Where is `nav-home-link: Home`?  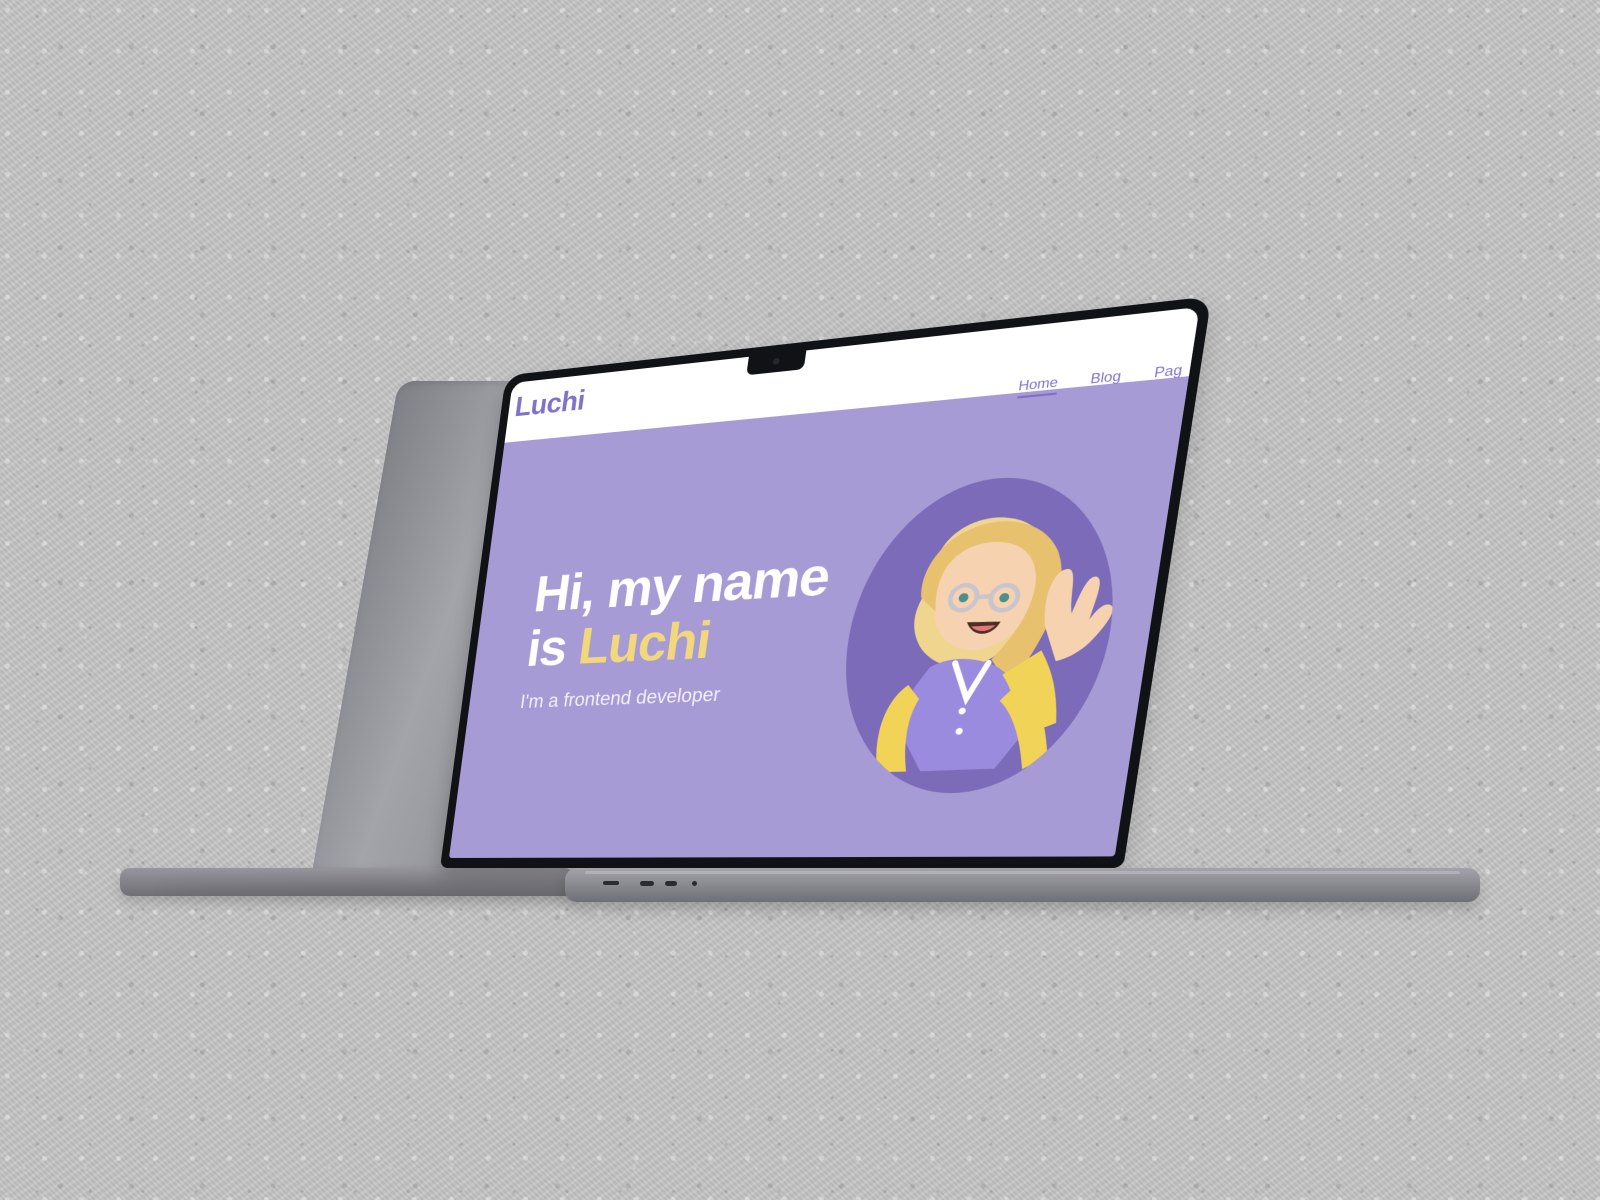
nav-home-link: Home is located at coordinates (1038, 384).